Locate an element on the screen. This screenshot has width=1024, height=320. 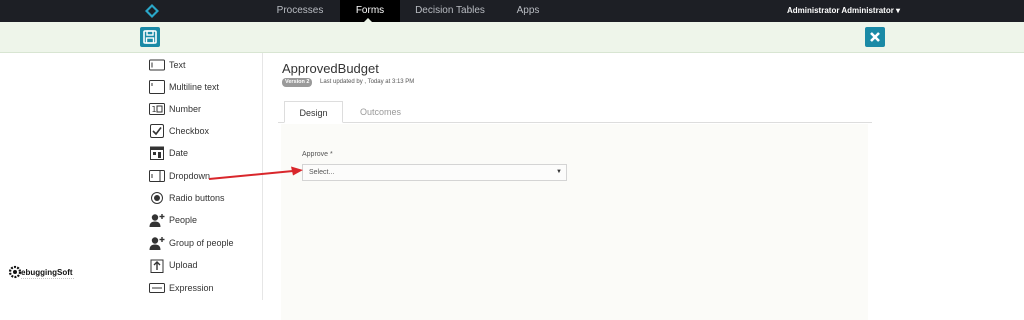
nav-decision-tables: Decision Tables is located at coordinates (450, 11).